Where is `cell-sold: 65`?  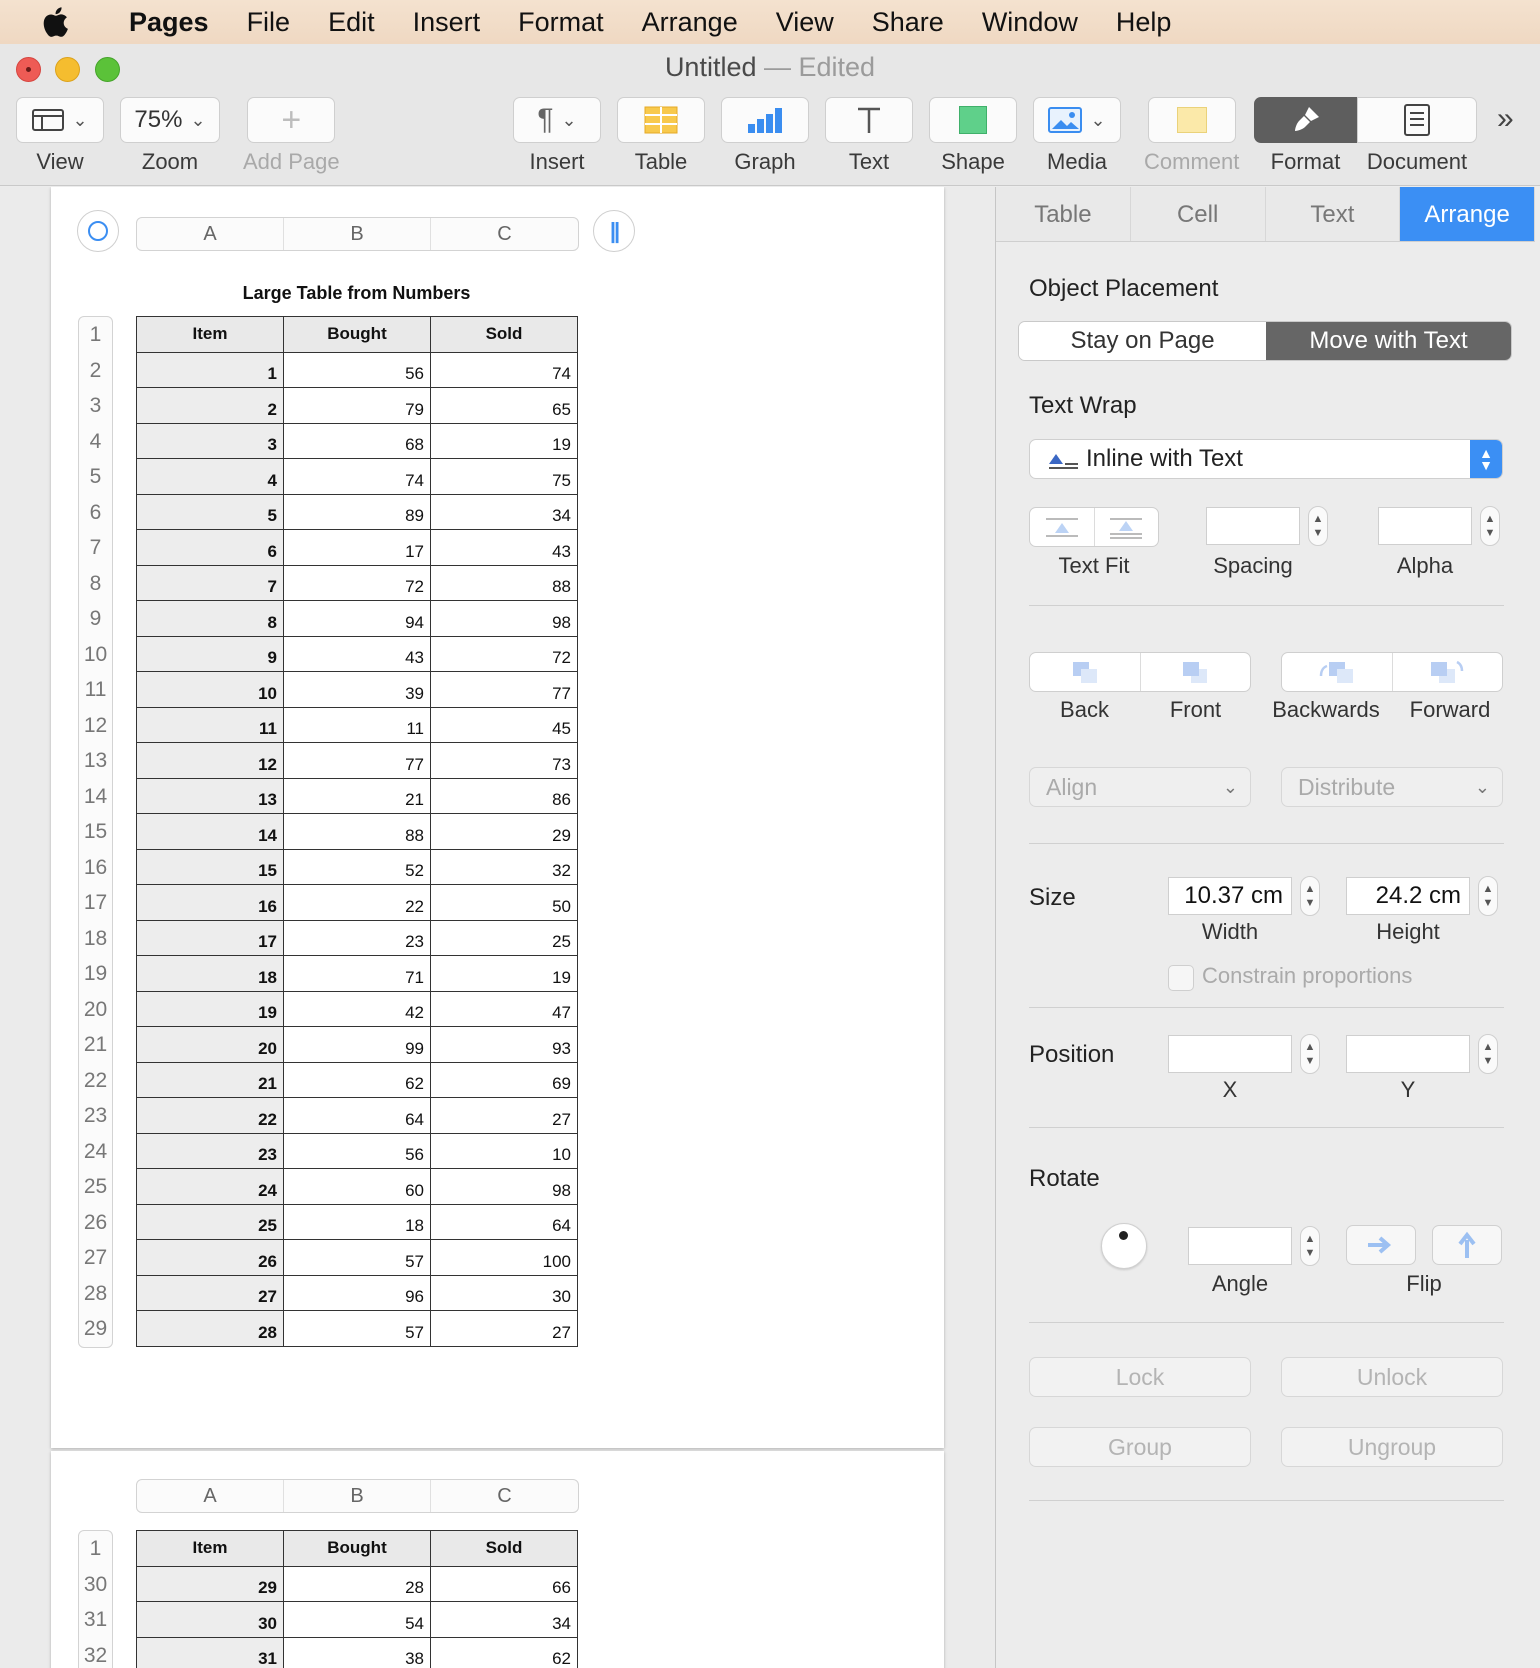 cell-sold: 65 is located at coordinates (504, 405).